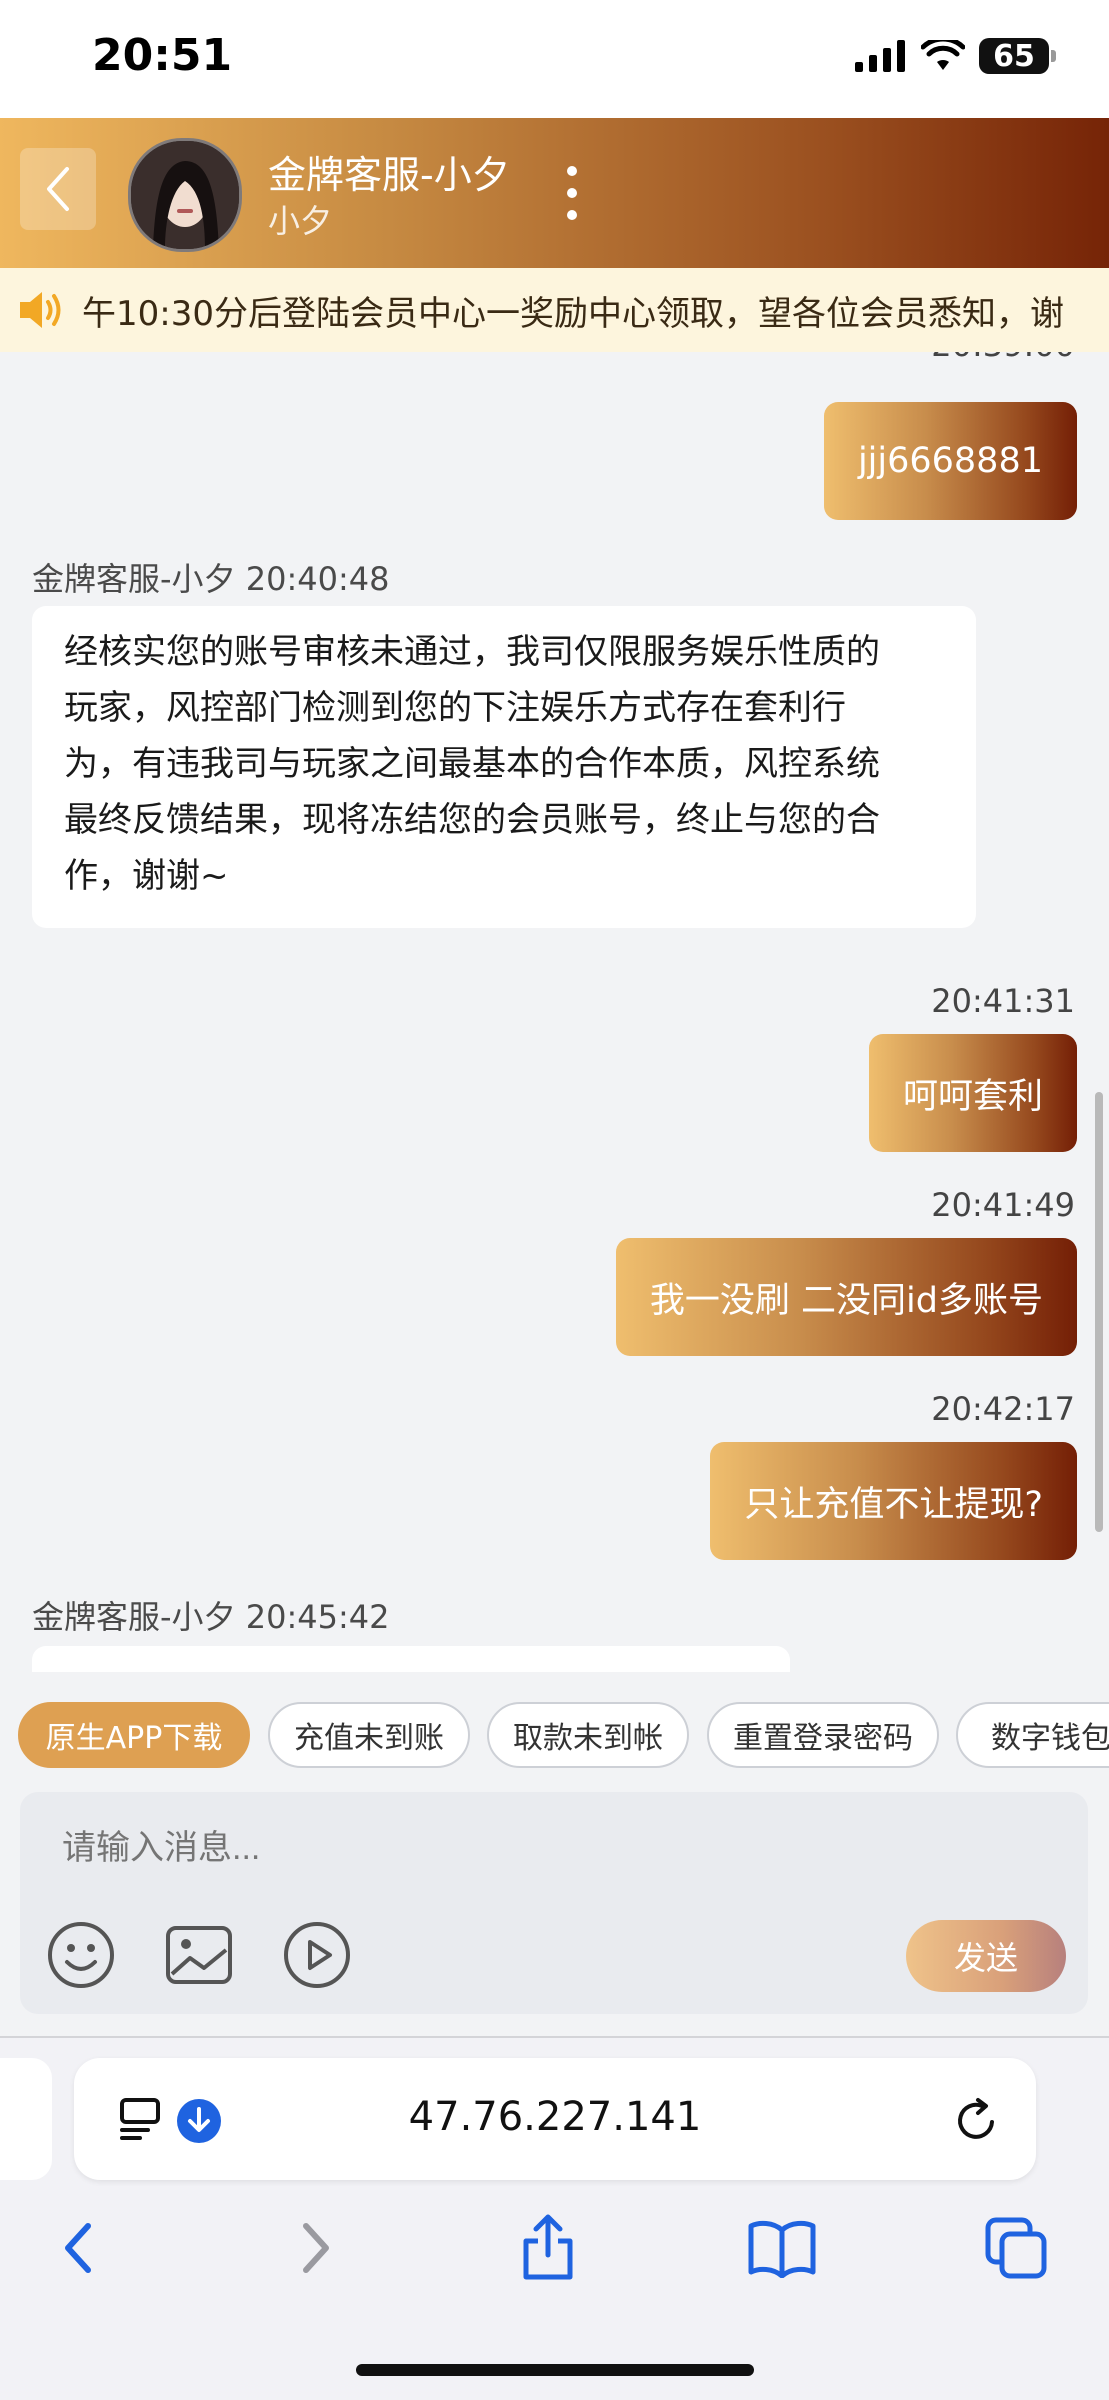 Image resolution: width=1109 pixels, height=2400 pixels. I want to click on share-button, so click(548, 2248).